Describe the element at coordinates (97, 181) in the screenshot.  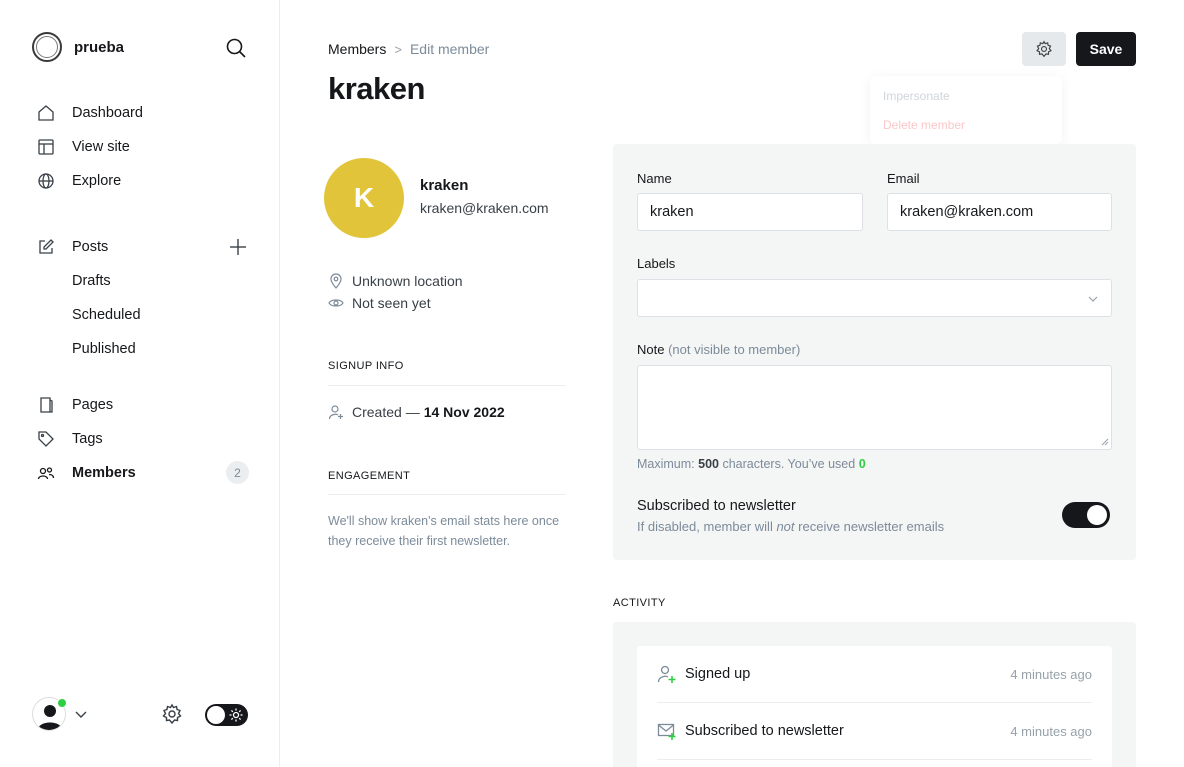
I see `nav-label: Explore` at that location.